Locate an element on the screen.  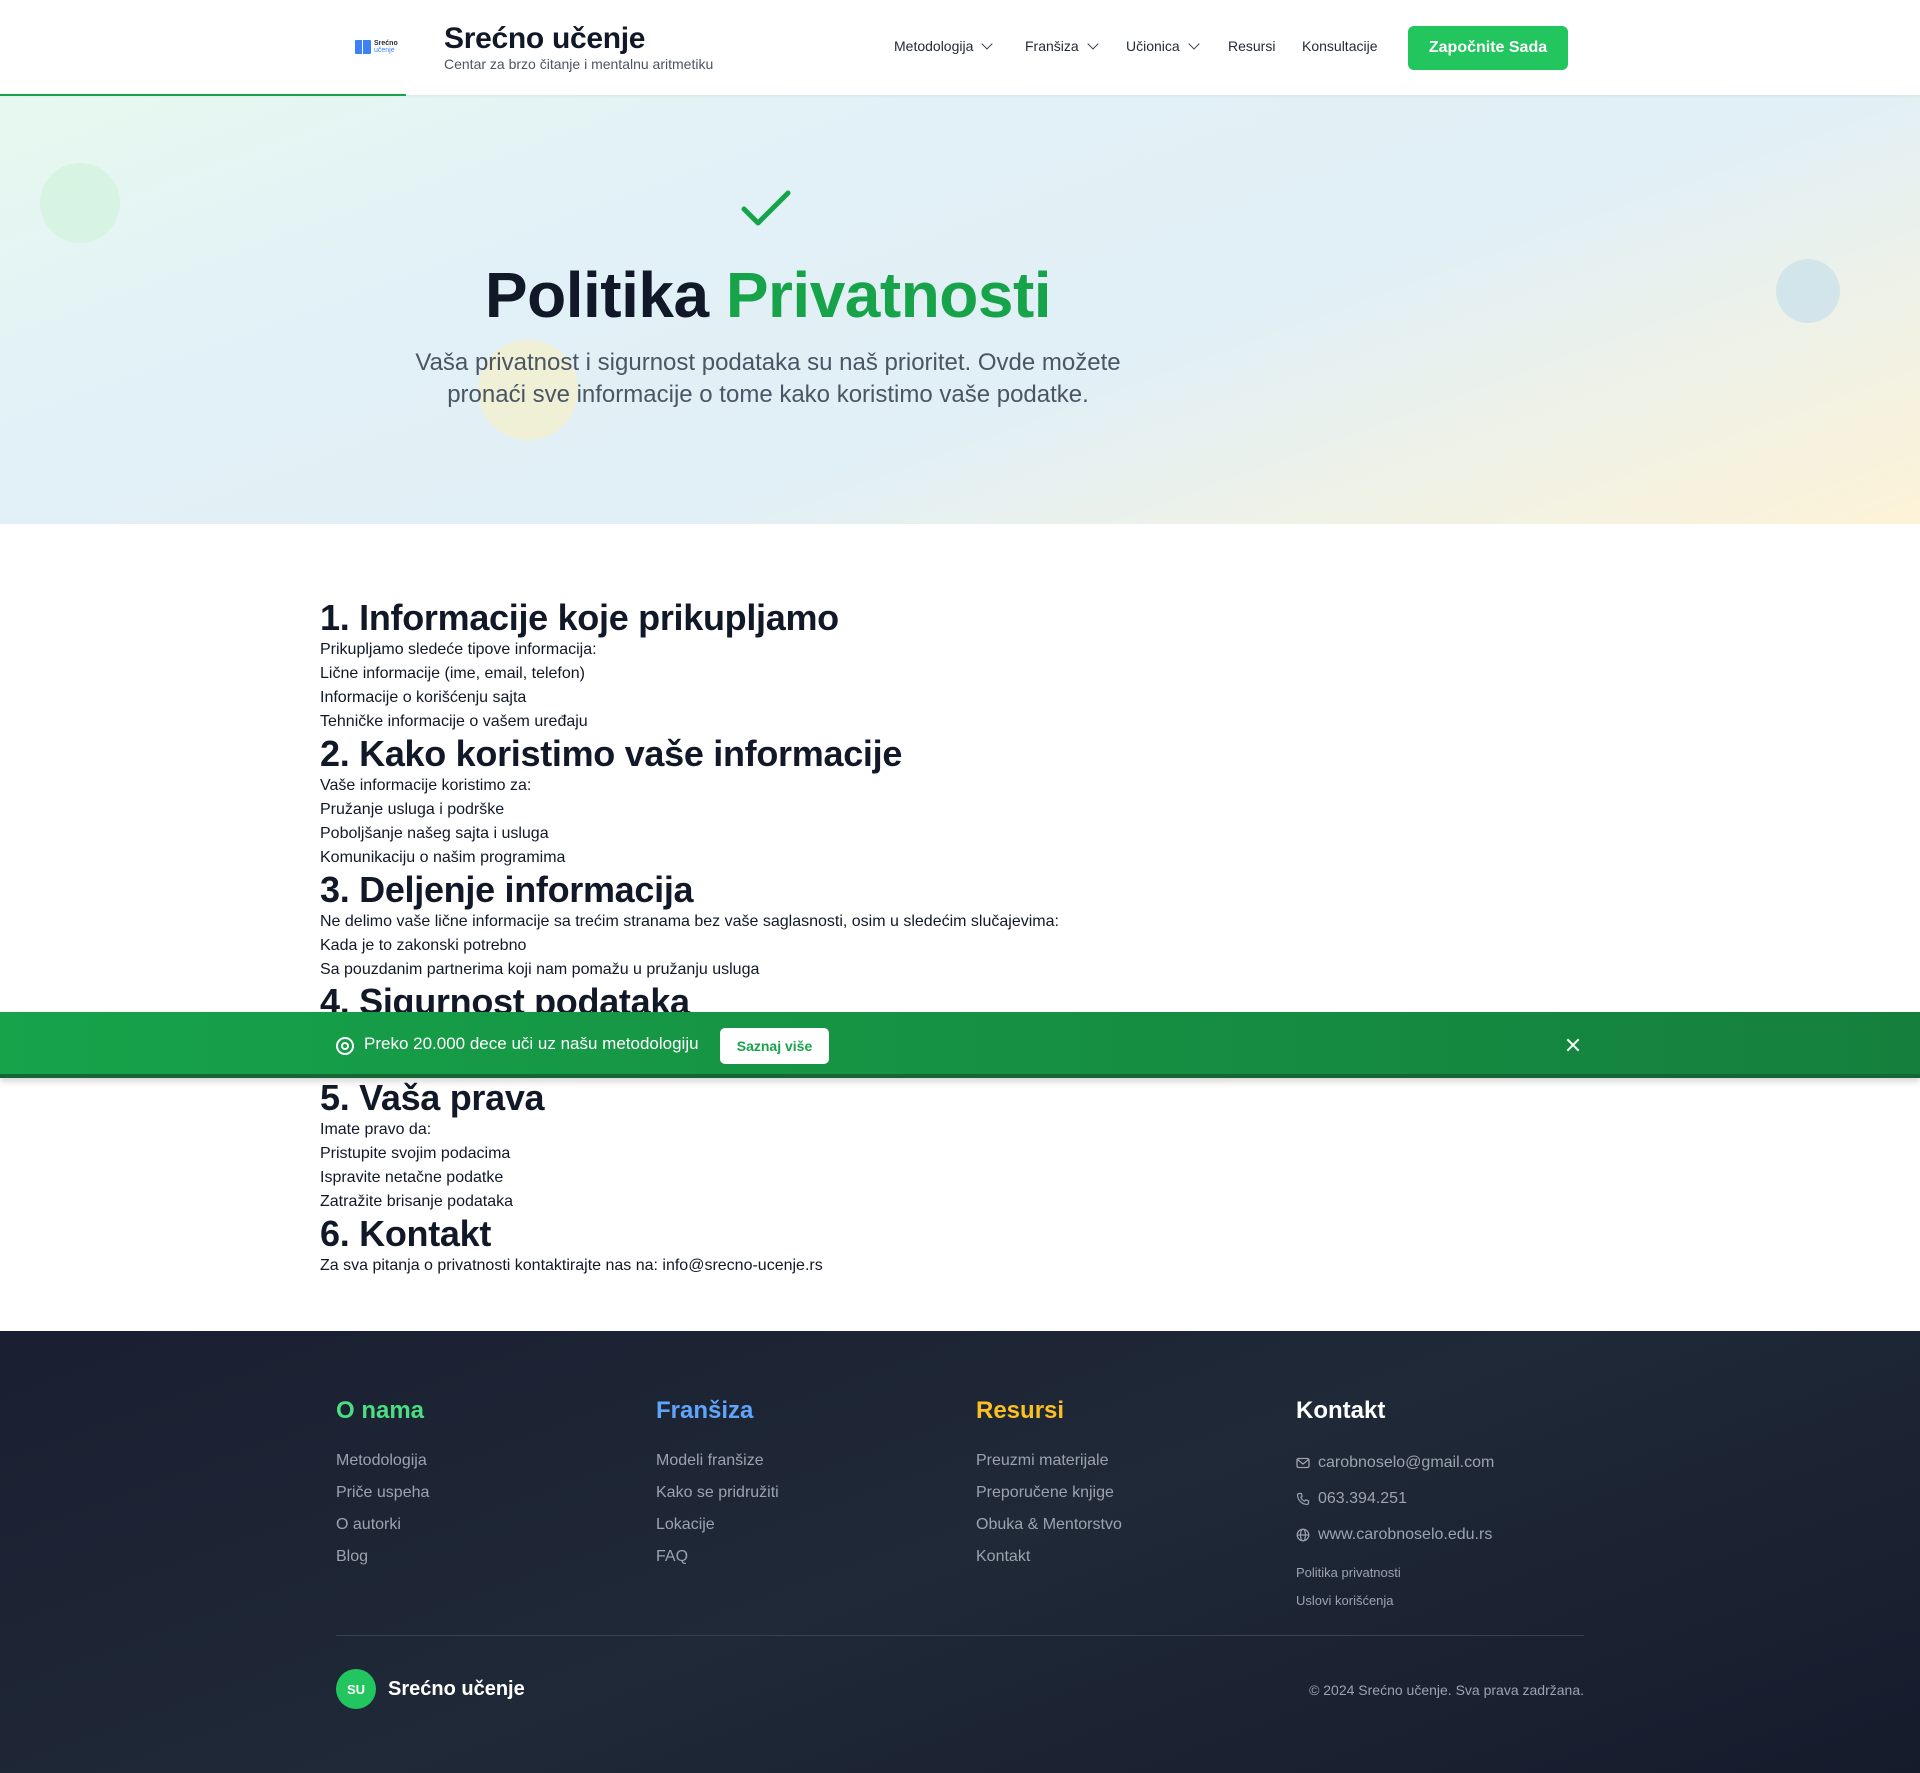
close-icon is located at coordinates (1573, 1045).